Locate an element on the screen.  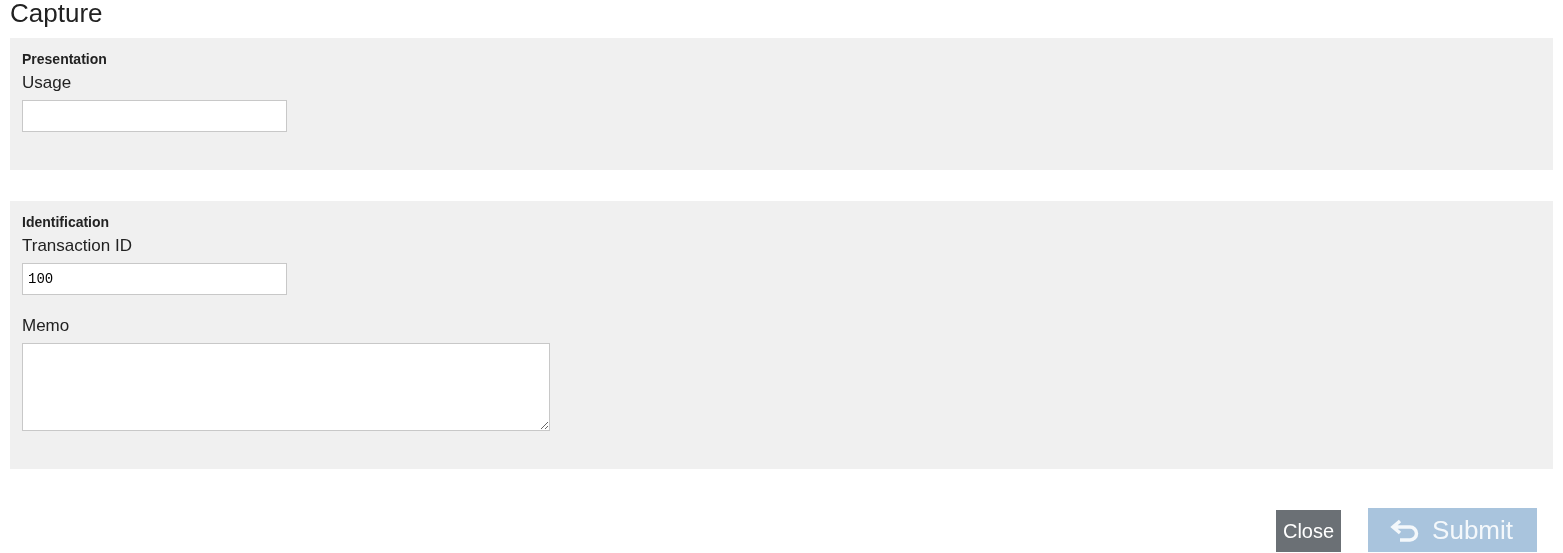
close-button: Close is located at coordinates (1308, 531).